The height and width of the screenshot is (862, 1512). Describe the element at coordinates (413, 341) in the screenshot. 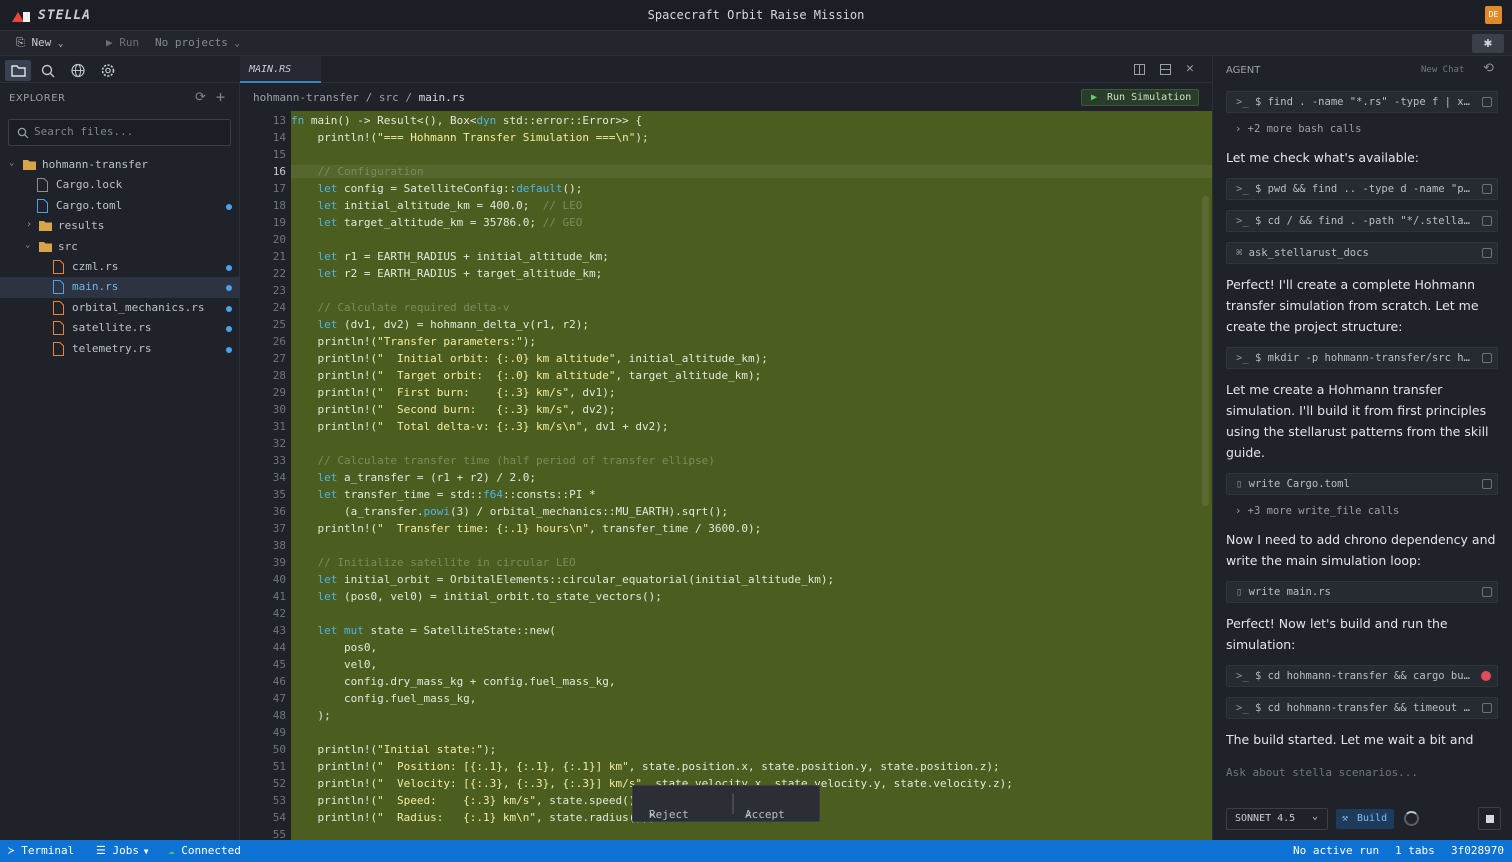

I see `code-line: println!("Transfer parameters:");` at that location.